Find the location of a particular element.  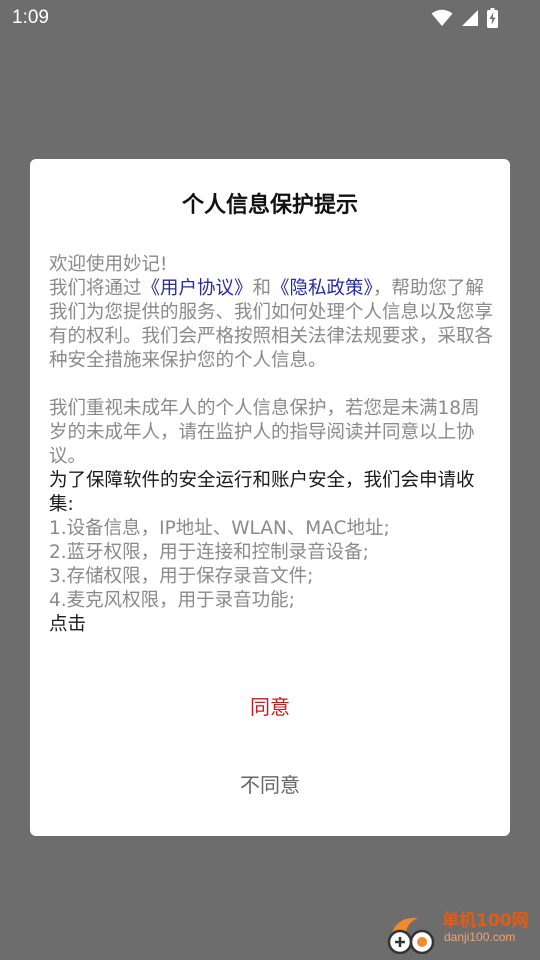

user-agreement-link: 《用户协议》 is located at coordinates (197, 288).